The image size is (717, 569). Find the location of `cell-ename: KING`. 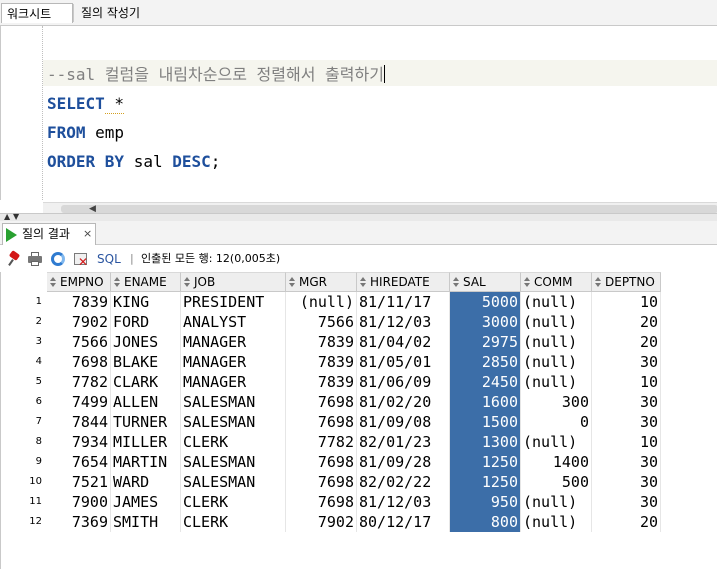

cell-ename: KING is located at coordinates (146, 302).